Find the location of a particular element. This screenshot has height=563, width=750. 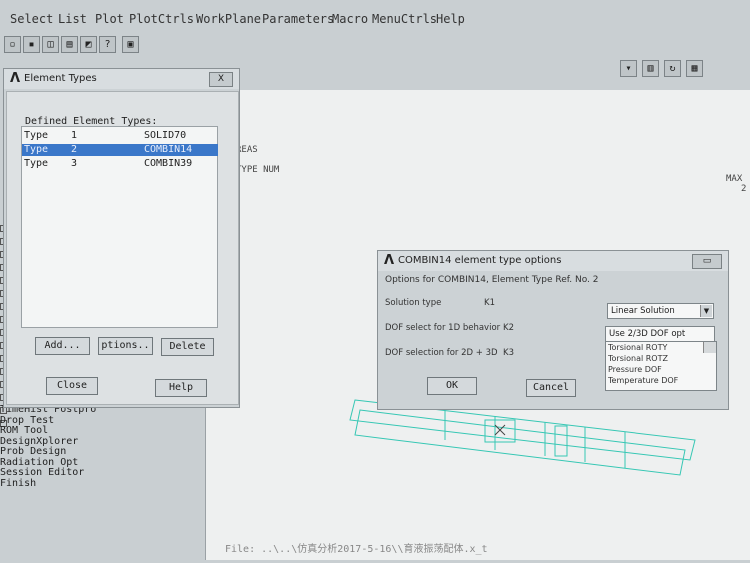

help-button: Help is located at coordinates (181, 388).